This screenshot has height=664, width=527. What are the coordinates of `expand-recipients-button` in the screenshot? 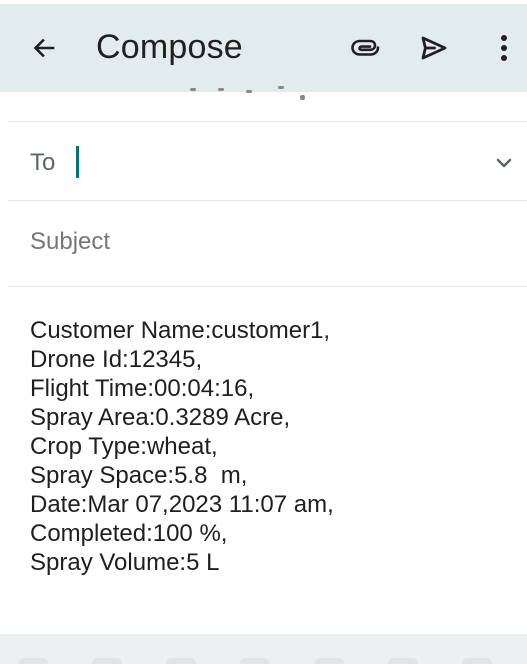 It's located at (504, 163).